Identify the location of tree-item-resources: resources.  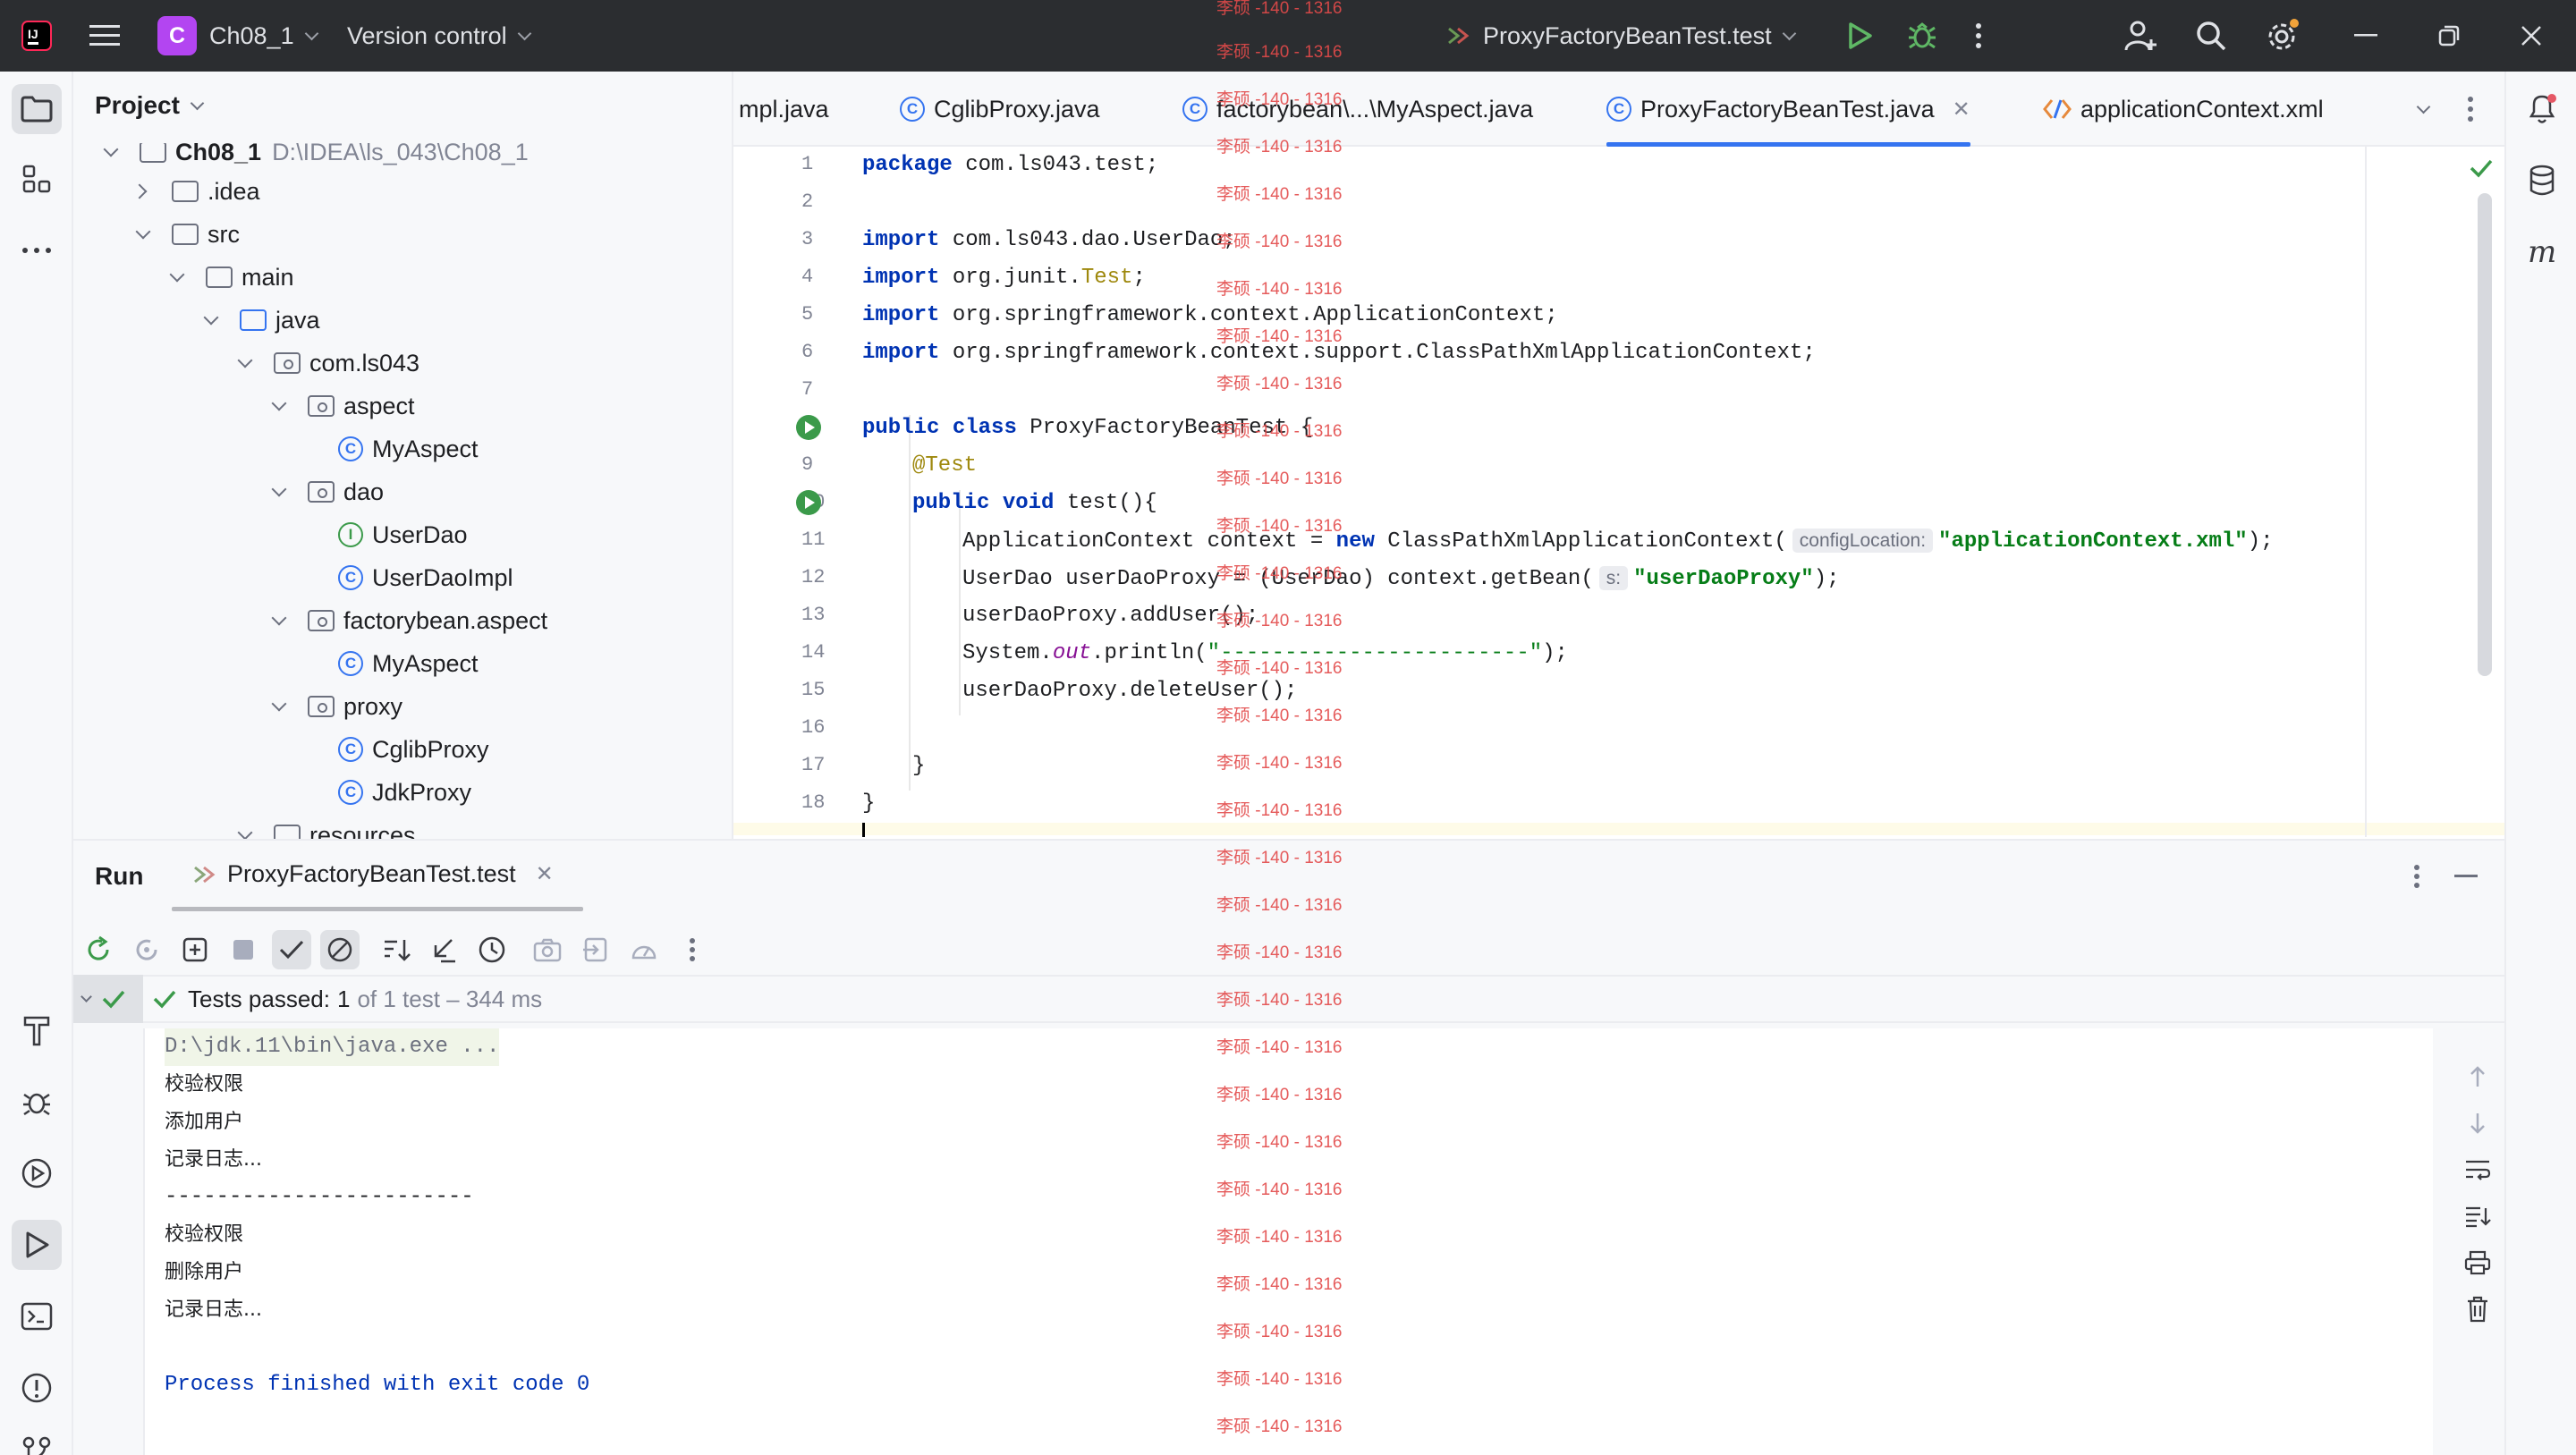
(326, 827).